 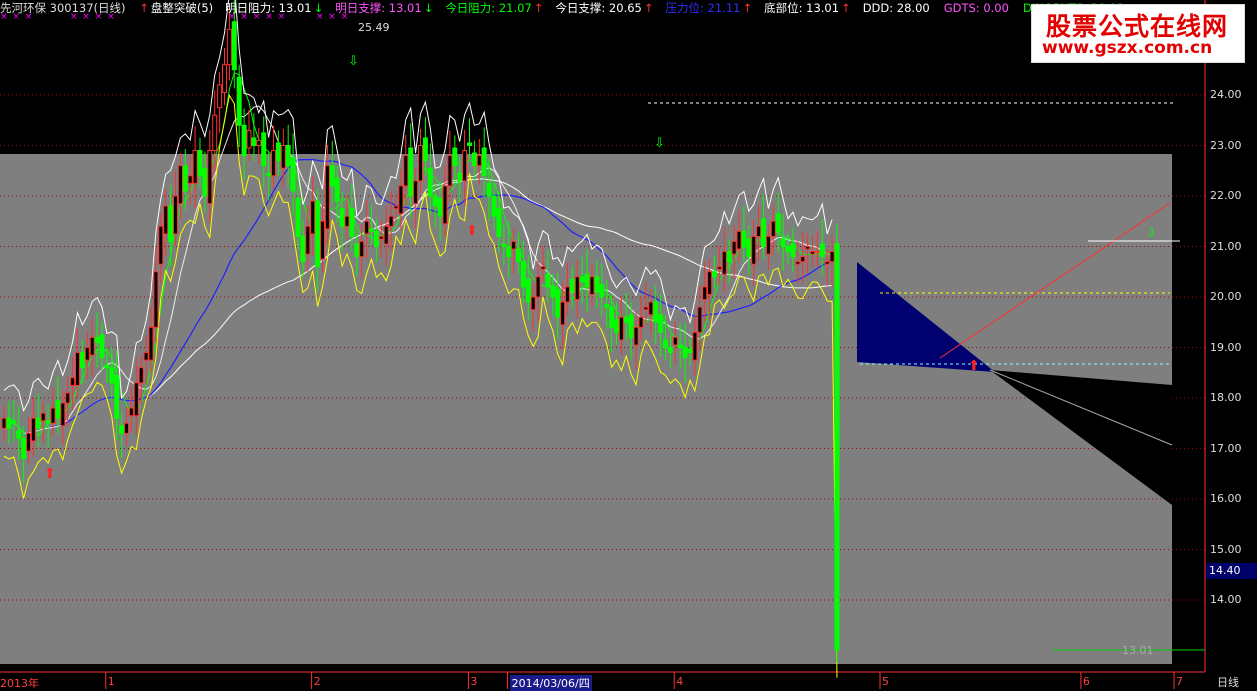 What do you see at coordinates (1226, 498) in the screenshot?
I see `y-tick-label: 16.00` at bounding box center [1226, 498].